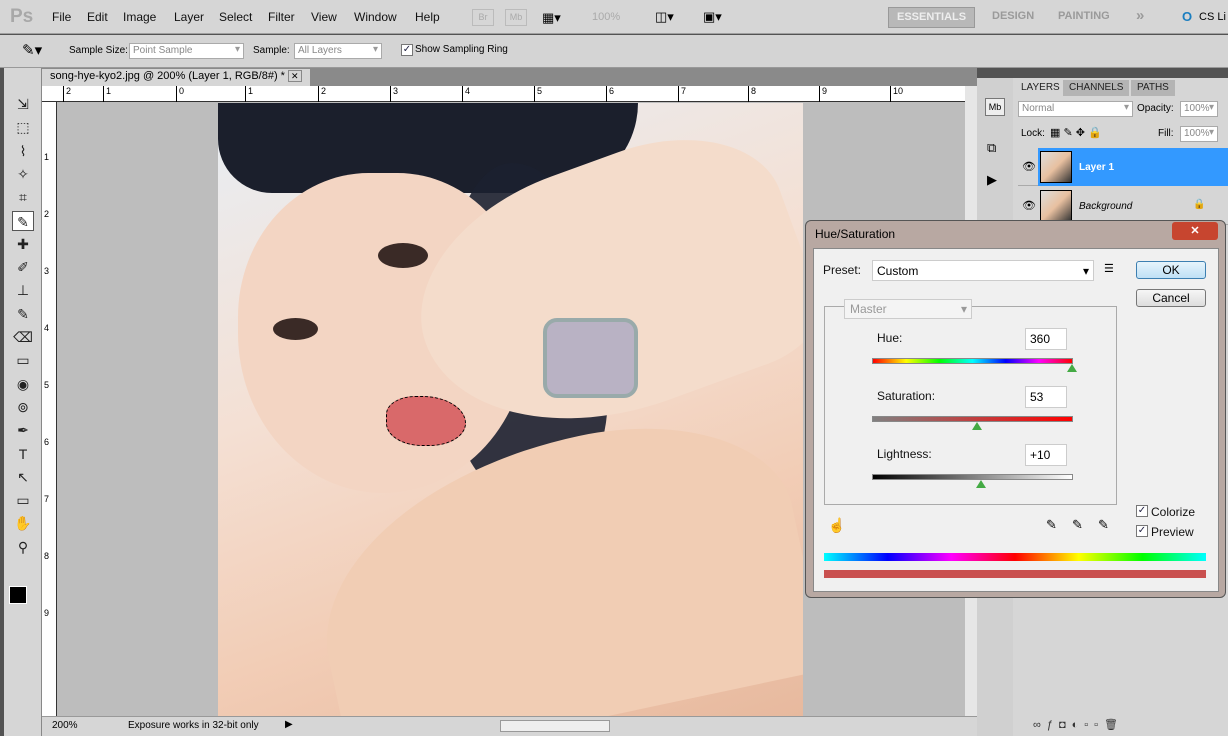 This screenshot has height=736, width=1228. Describe the element at coordinates (538, 94) in the screenshot. I see `ruler-tick-label: 5` at that location.